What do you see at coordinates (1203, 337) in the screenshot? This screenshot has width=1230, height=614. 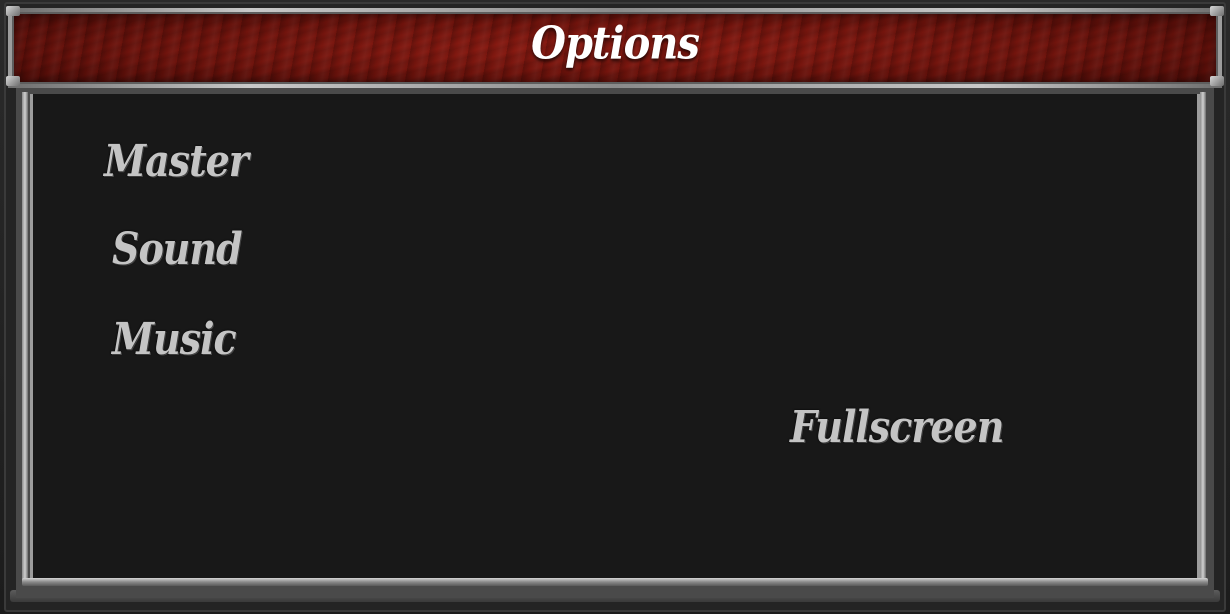 I see `panel-rim-right` at bounding box center [1203, 337].